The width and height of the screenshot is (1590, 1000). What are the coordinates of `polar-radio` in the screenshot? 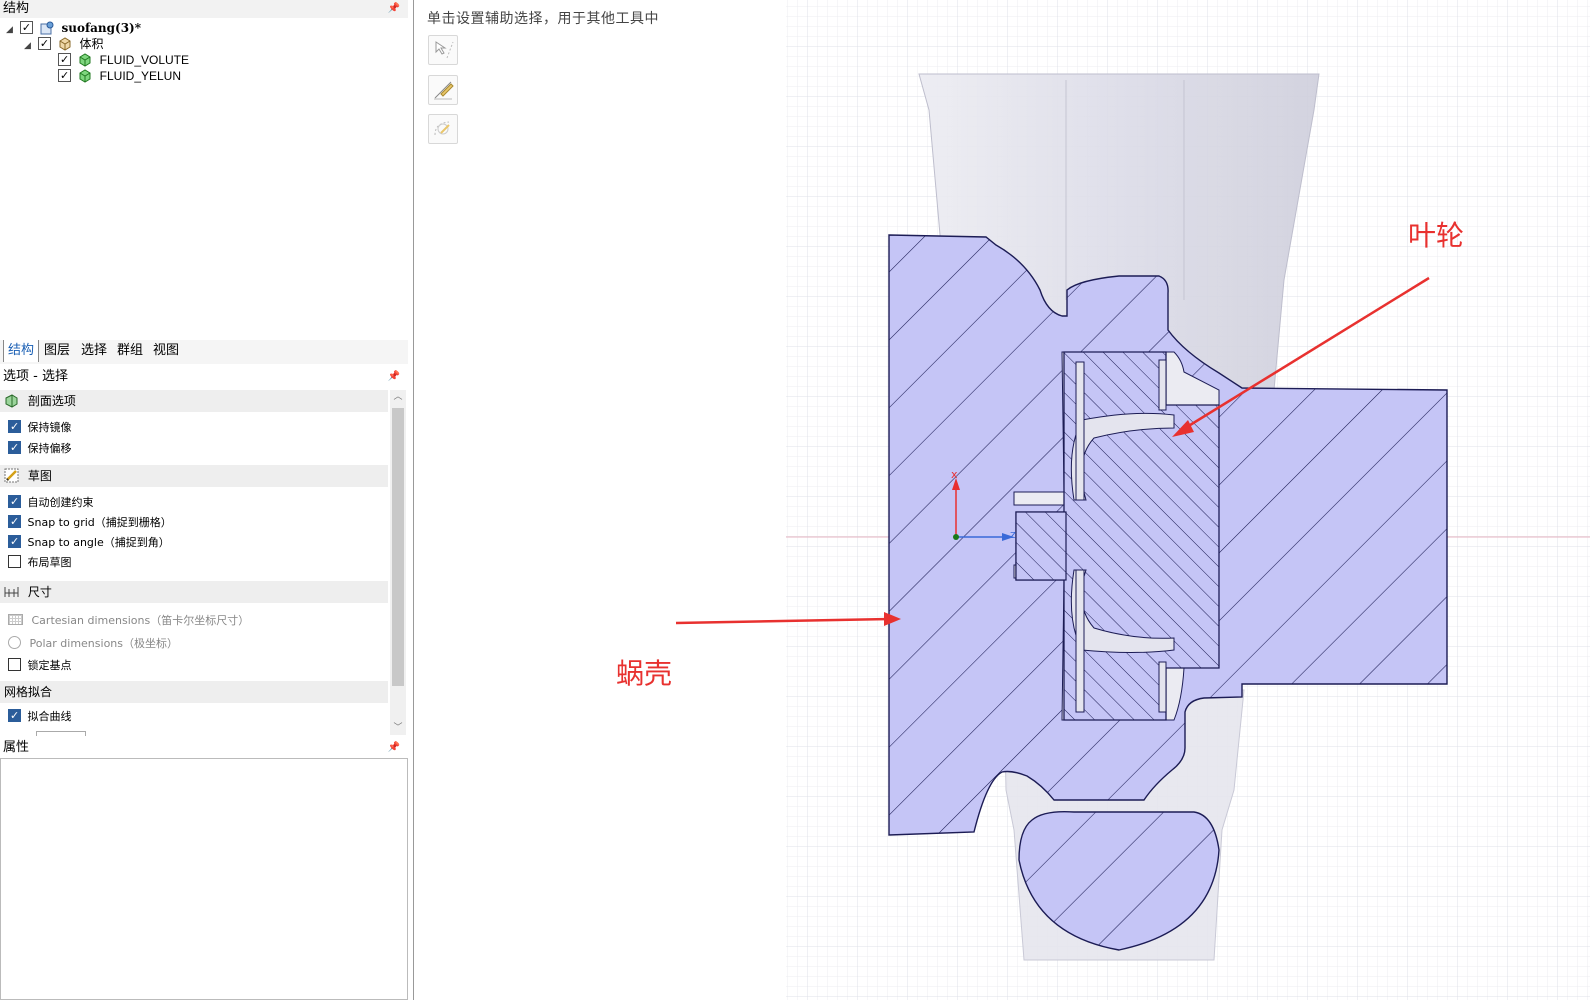 It's located at (14, 642).